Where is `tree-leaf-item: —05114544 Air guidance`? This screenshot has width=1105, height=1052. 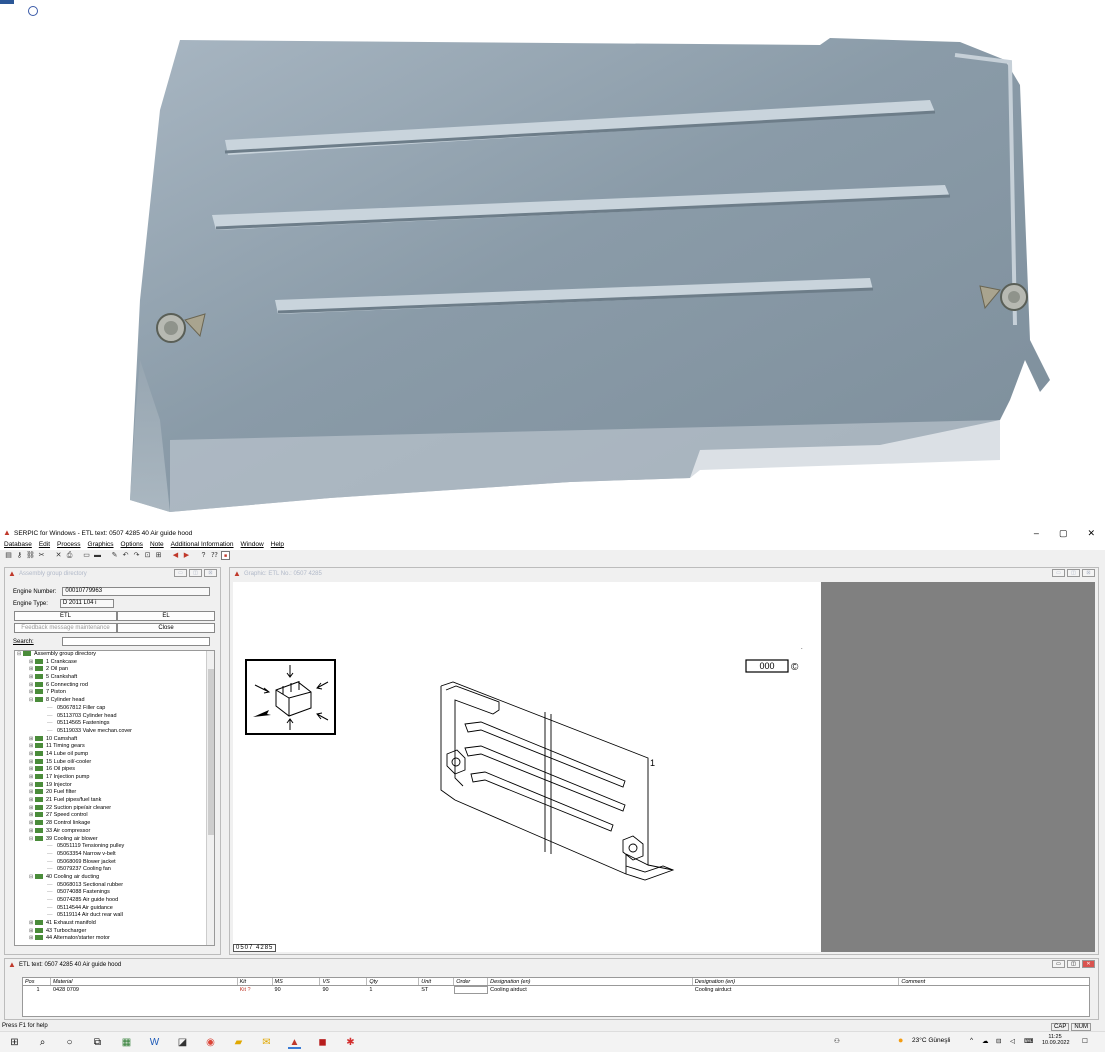
tree-leaf-item: —05114544 Air guidance is located at coordinates (114, 909).